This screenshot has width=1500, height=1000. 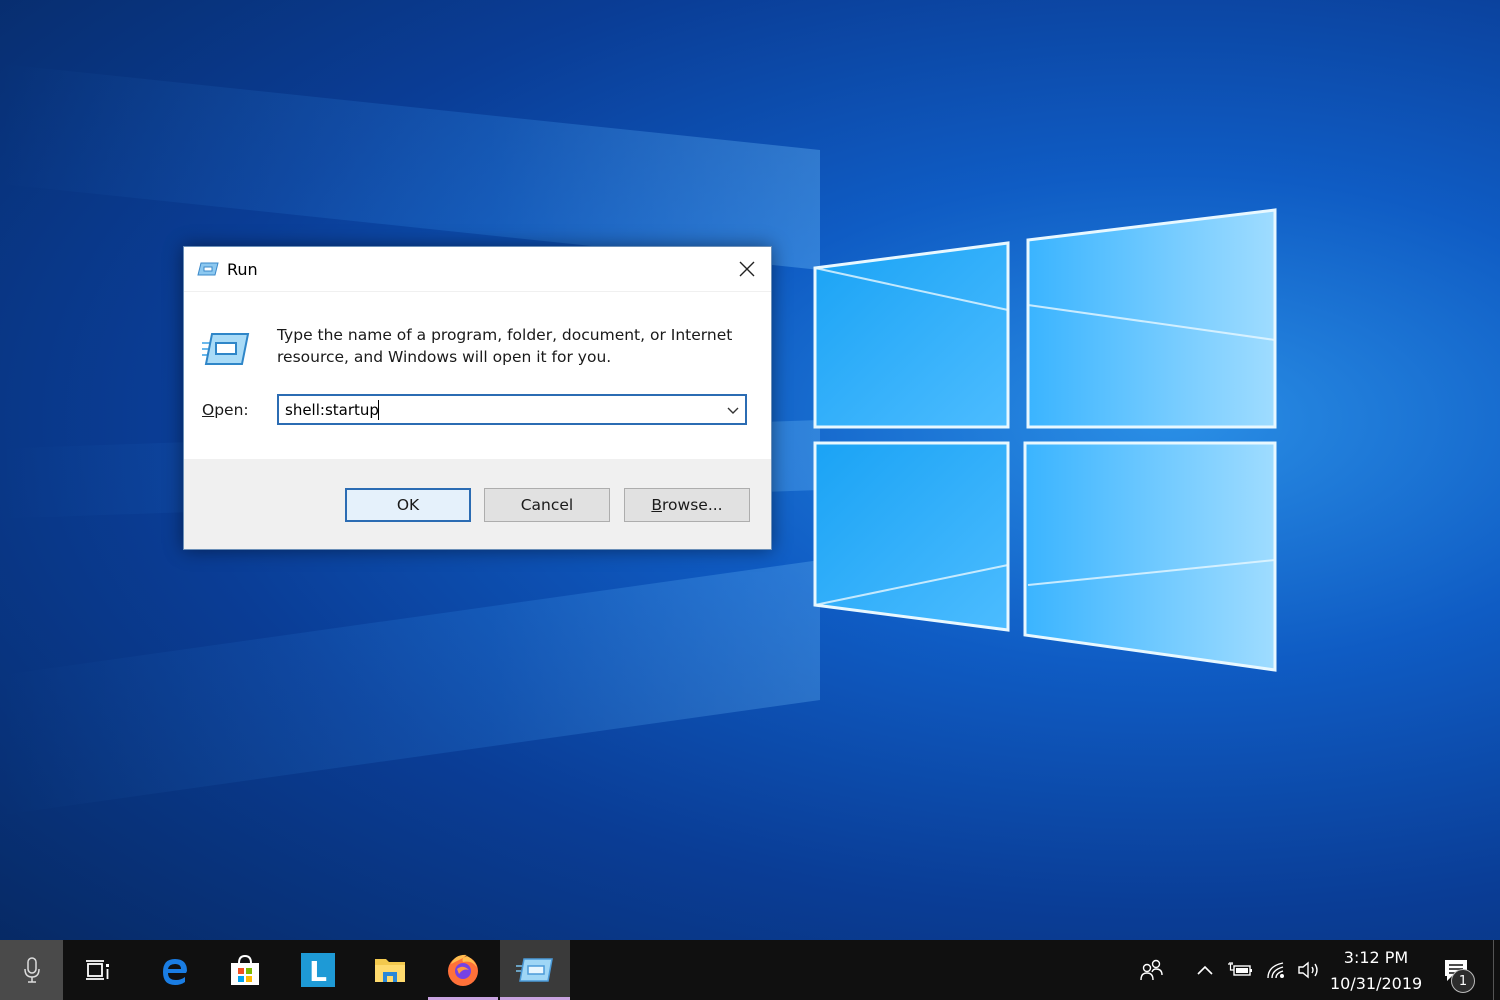 I want to click on taskbar-edge, so click(x=175, y=970).